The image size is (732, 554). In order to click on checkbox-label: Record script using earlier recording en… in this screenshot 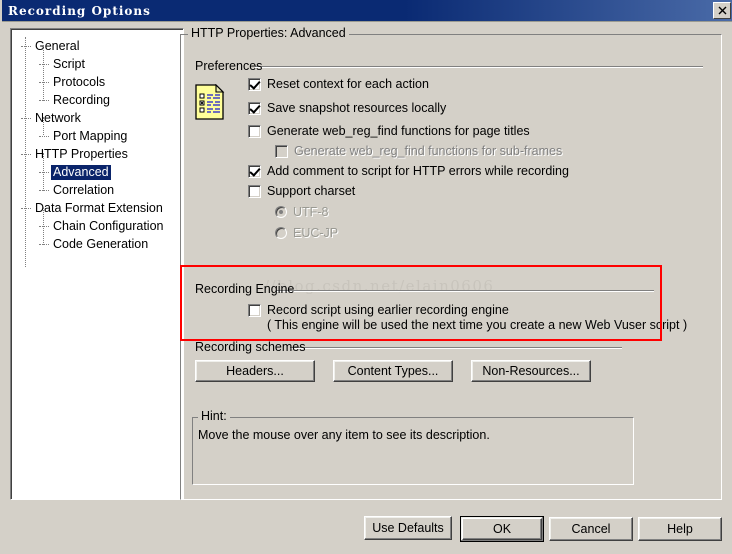, I will do `click(388, 310)`.